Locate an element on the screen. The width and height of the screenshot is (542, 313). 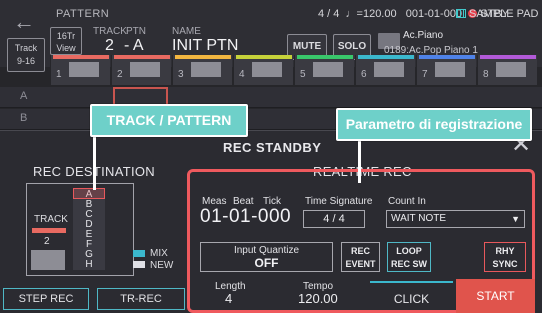
rhy-sync-button: RHY SYNC is located at coordinates (505, 257).